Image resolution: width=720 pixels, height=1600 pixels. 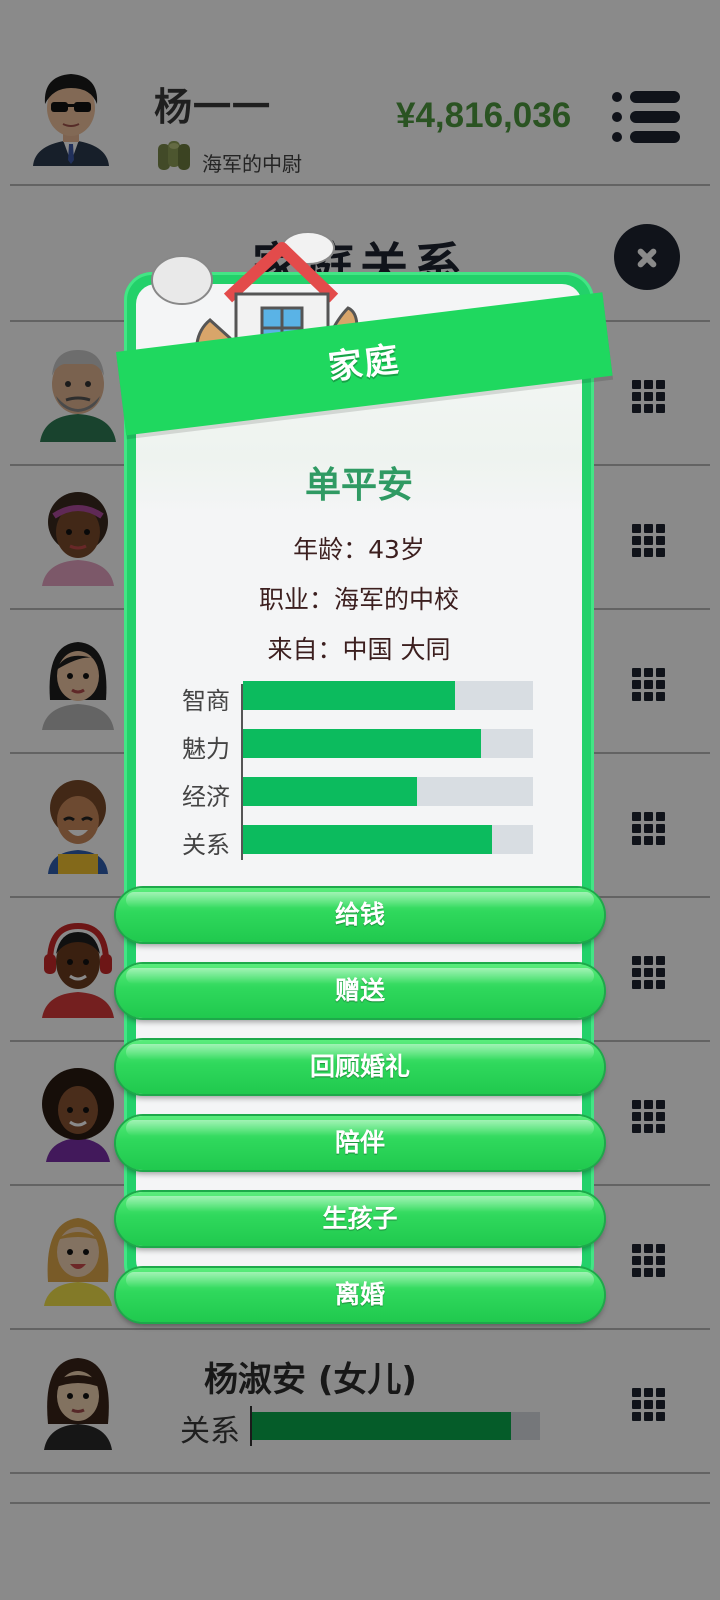 I want to click on person-job: 职业：海军的中校, so click(x=358, y=599).